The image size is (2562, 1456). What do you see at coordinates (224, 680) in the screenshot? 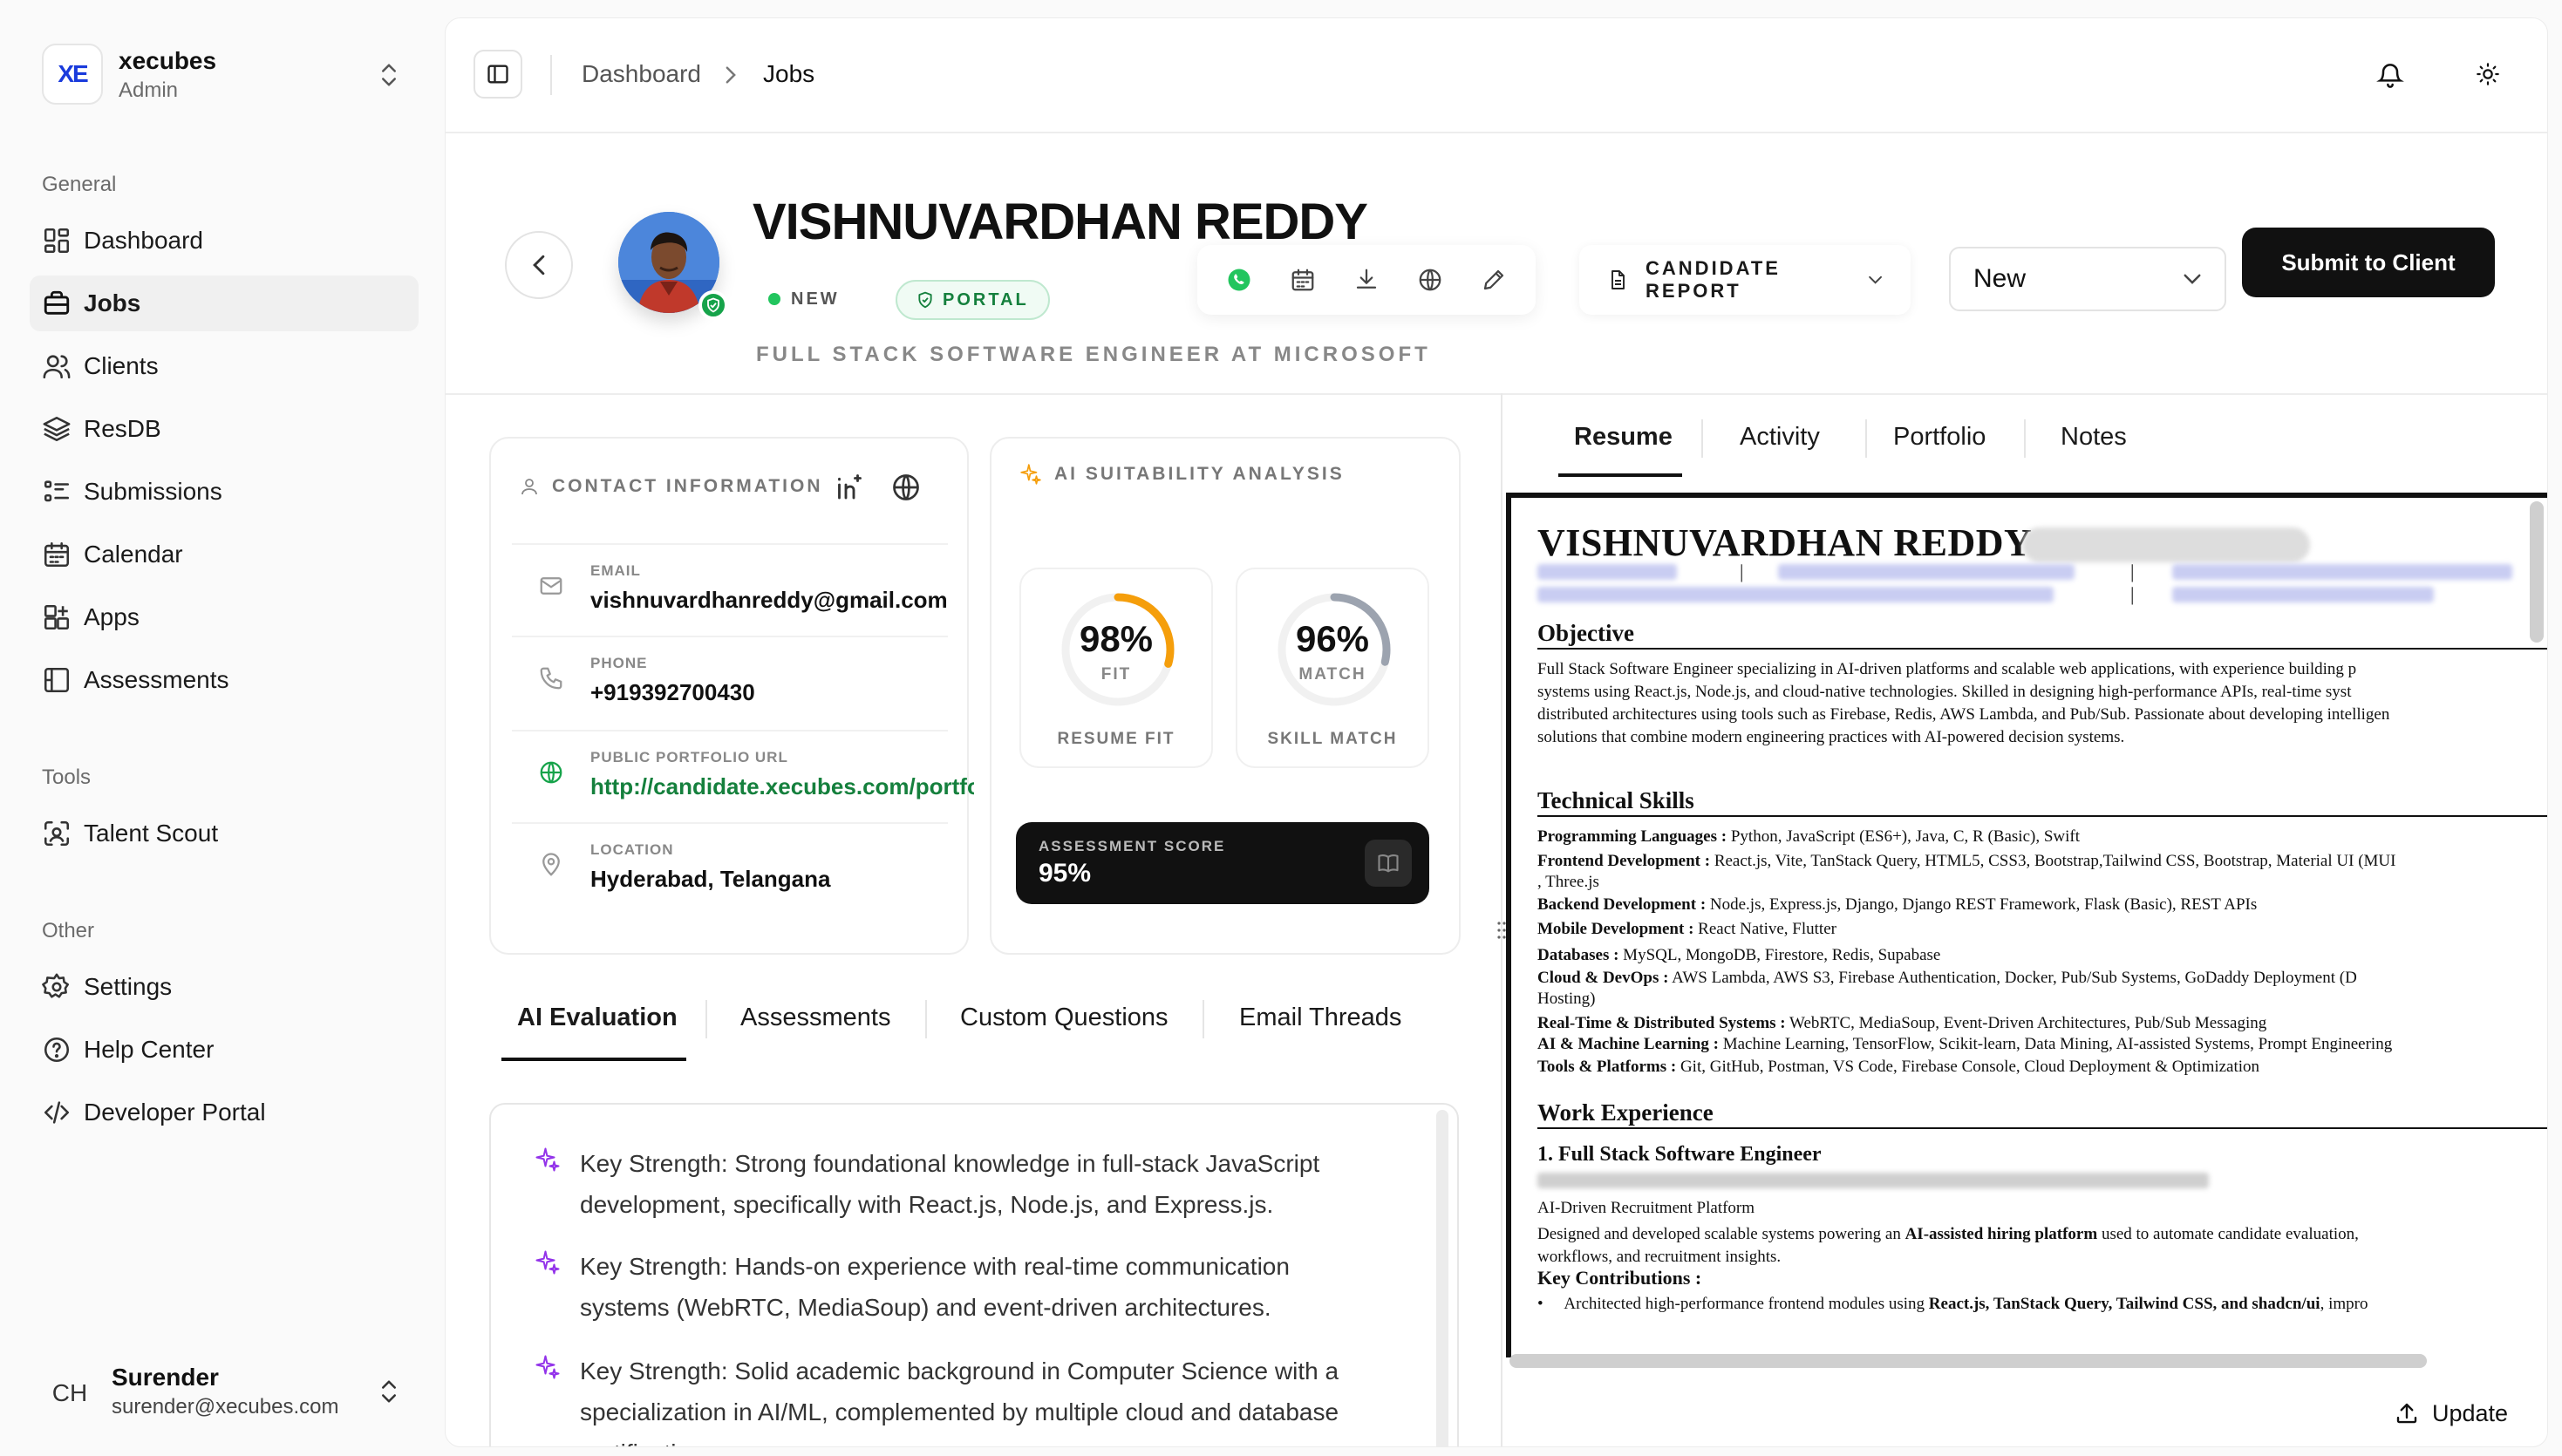
I see `sidebar-item-assessments: Assessments` at bounding box center [224, 680].